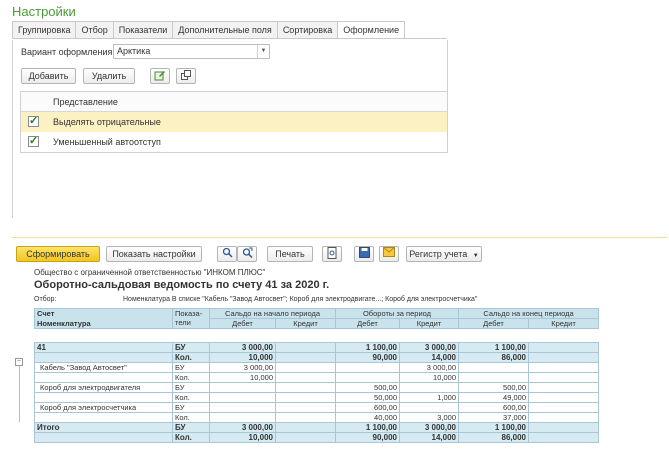 This screenshot has height=465, width=669. I want to click on variant-select: Арктика ▼, so click(191, 51).